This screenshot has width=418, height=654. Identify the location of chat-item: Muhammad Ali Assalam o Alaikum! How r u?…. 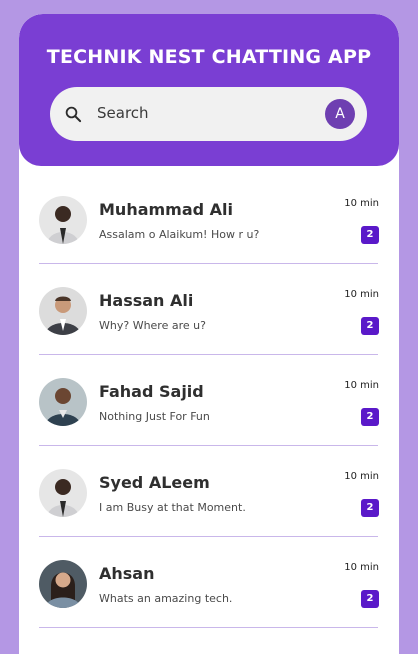
(209, 227).